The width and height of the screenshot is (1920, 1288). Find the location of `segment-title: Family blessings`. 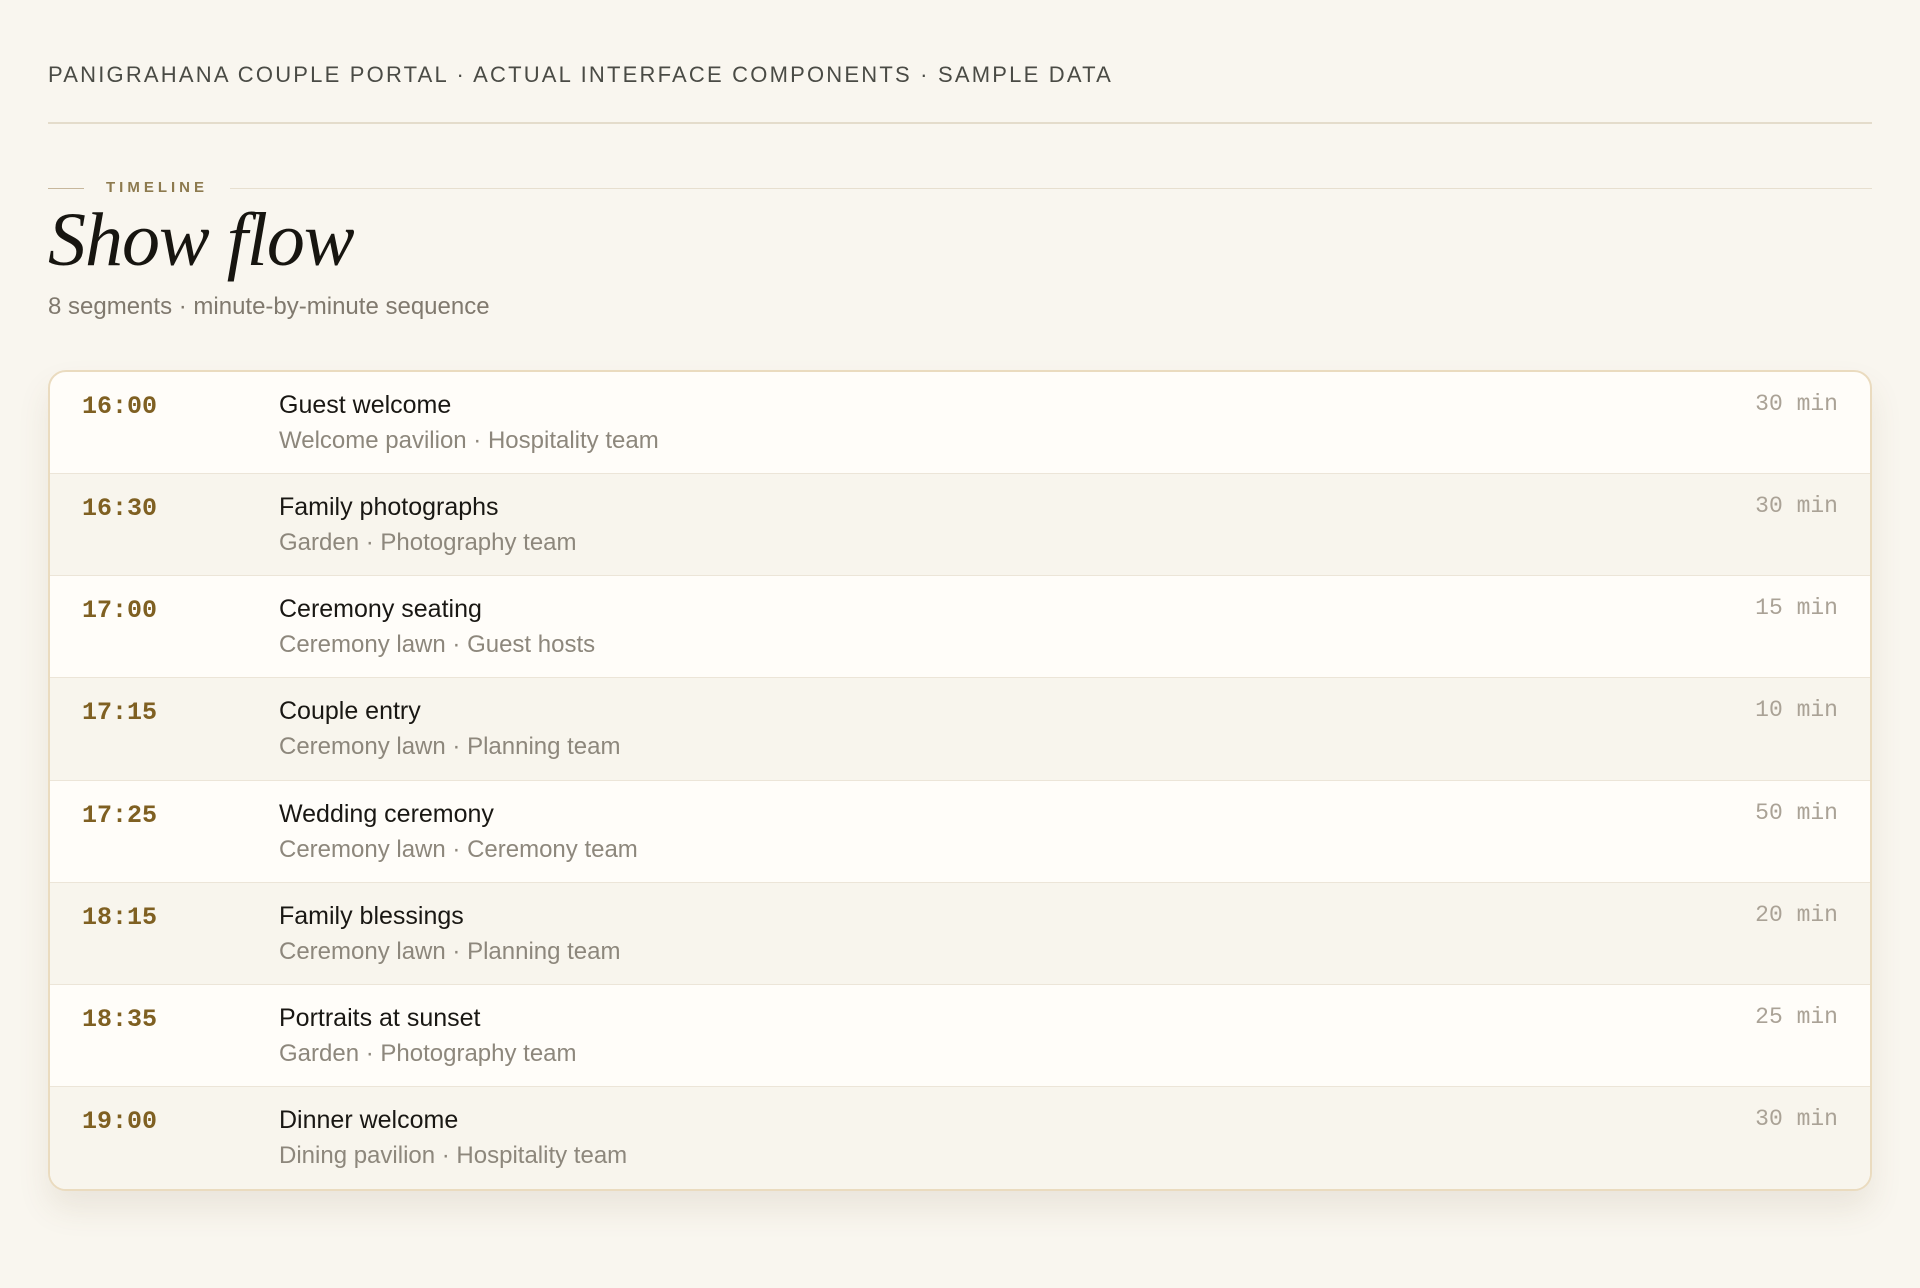

segment-title: Family blessings is located at coordinates (371, 915).